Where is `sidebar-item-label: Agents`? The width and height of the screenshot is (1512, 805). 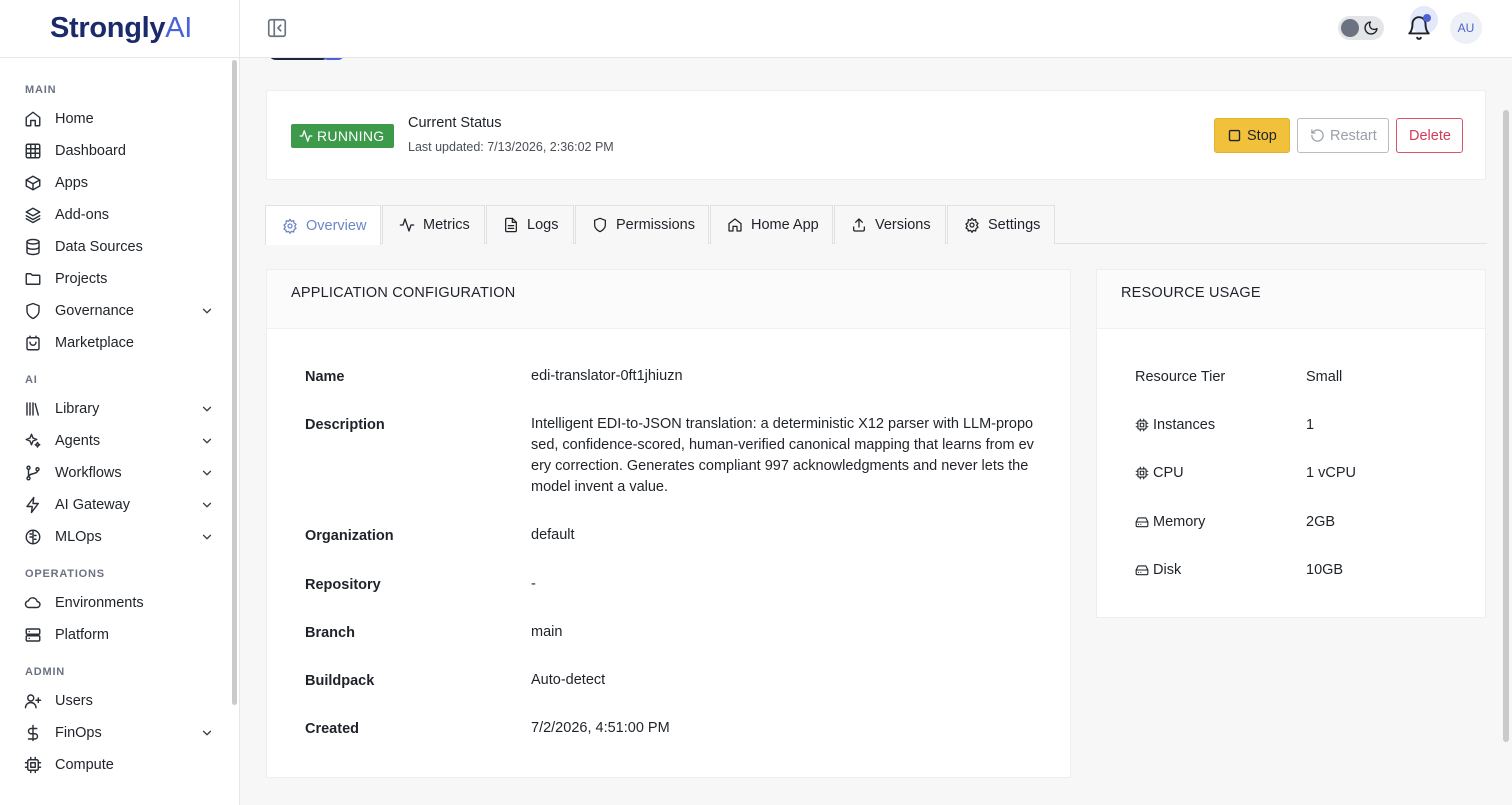
sidebar-item-label: Agents is located at coordinates (78, 441).